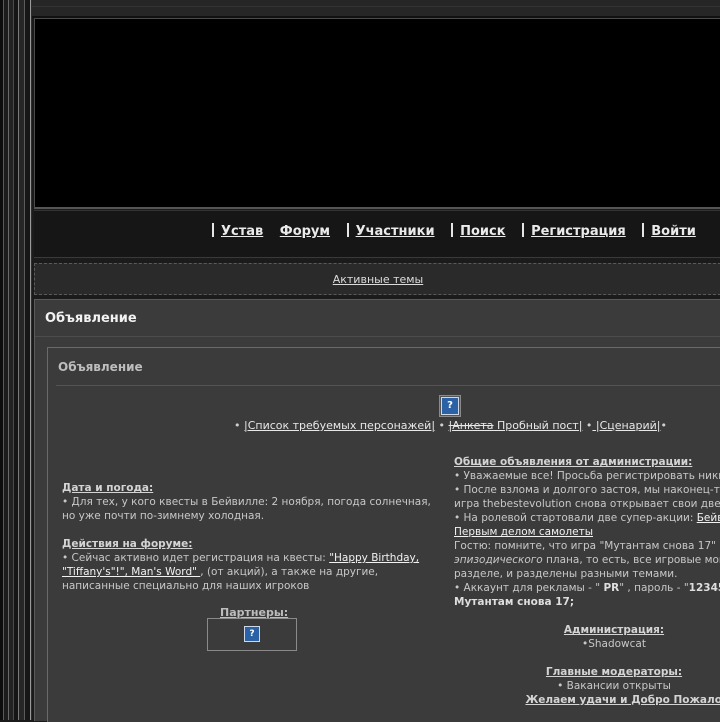 This screenshot has width=720, height=722. What do you see at coordinates (376, 9) in the screenshot?
I see `top-bar` at bounding box center [376, 9].